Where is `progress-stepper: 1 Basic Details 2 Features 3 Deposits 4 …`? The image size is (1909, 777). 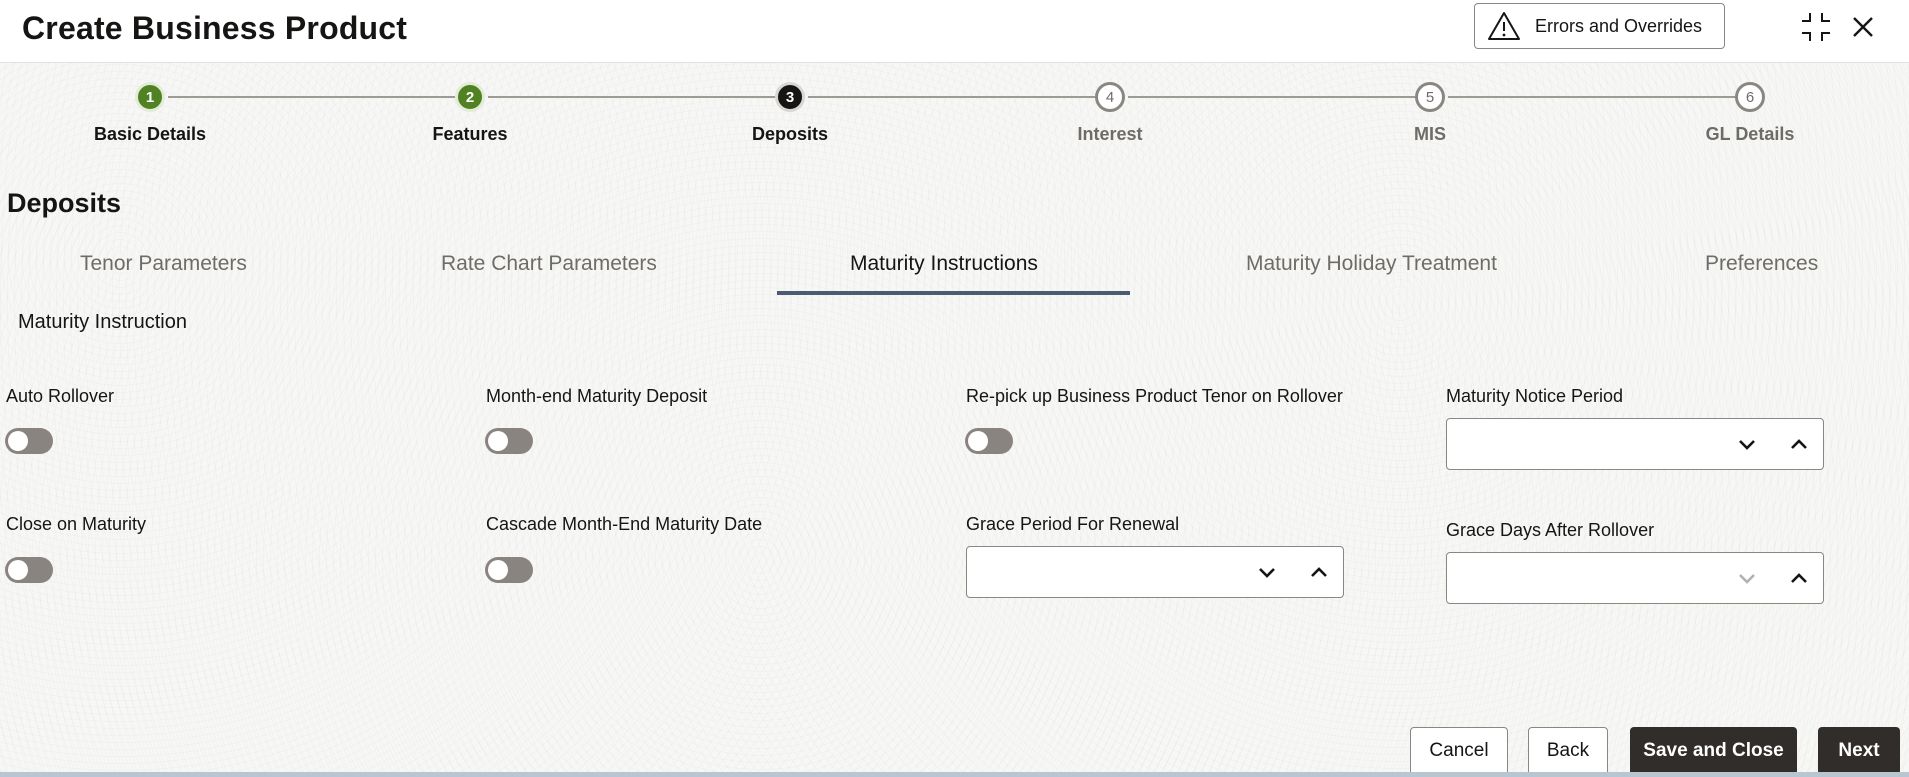
progress-stepper: 1 Basic Details 2 Features 3 Deposits 4 … is located at coordinates (954, 118).